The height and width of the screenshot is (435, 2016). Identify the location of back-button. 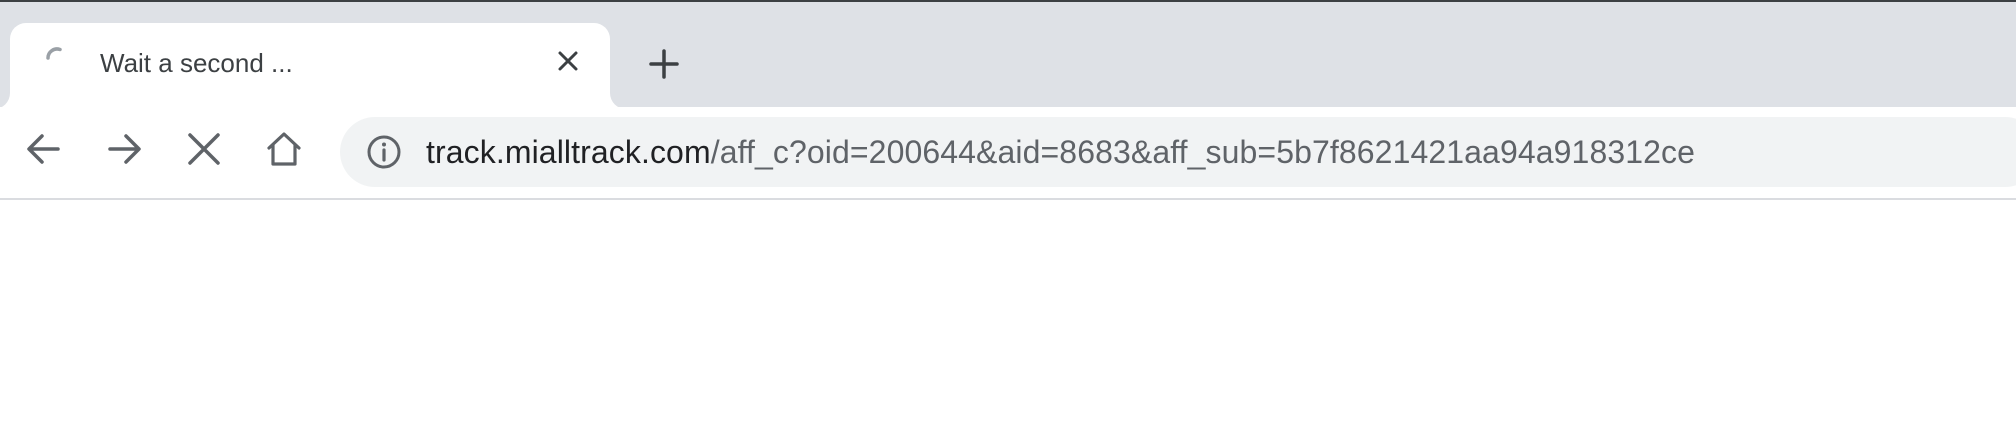
(44, 151).